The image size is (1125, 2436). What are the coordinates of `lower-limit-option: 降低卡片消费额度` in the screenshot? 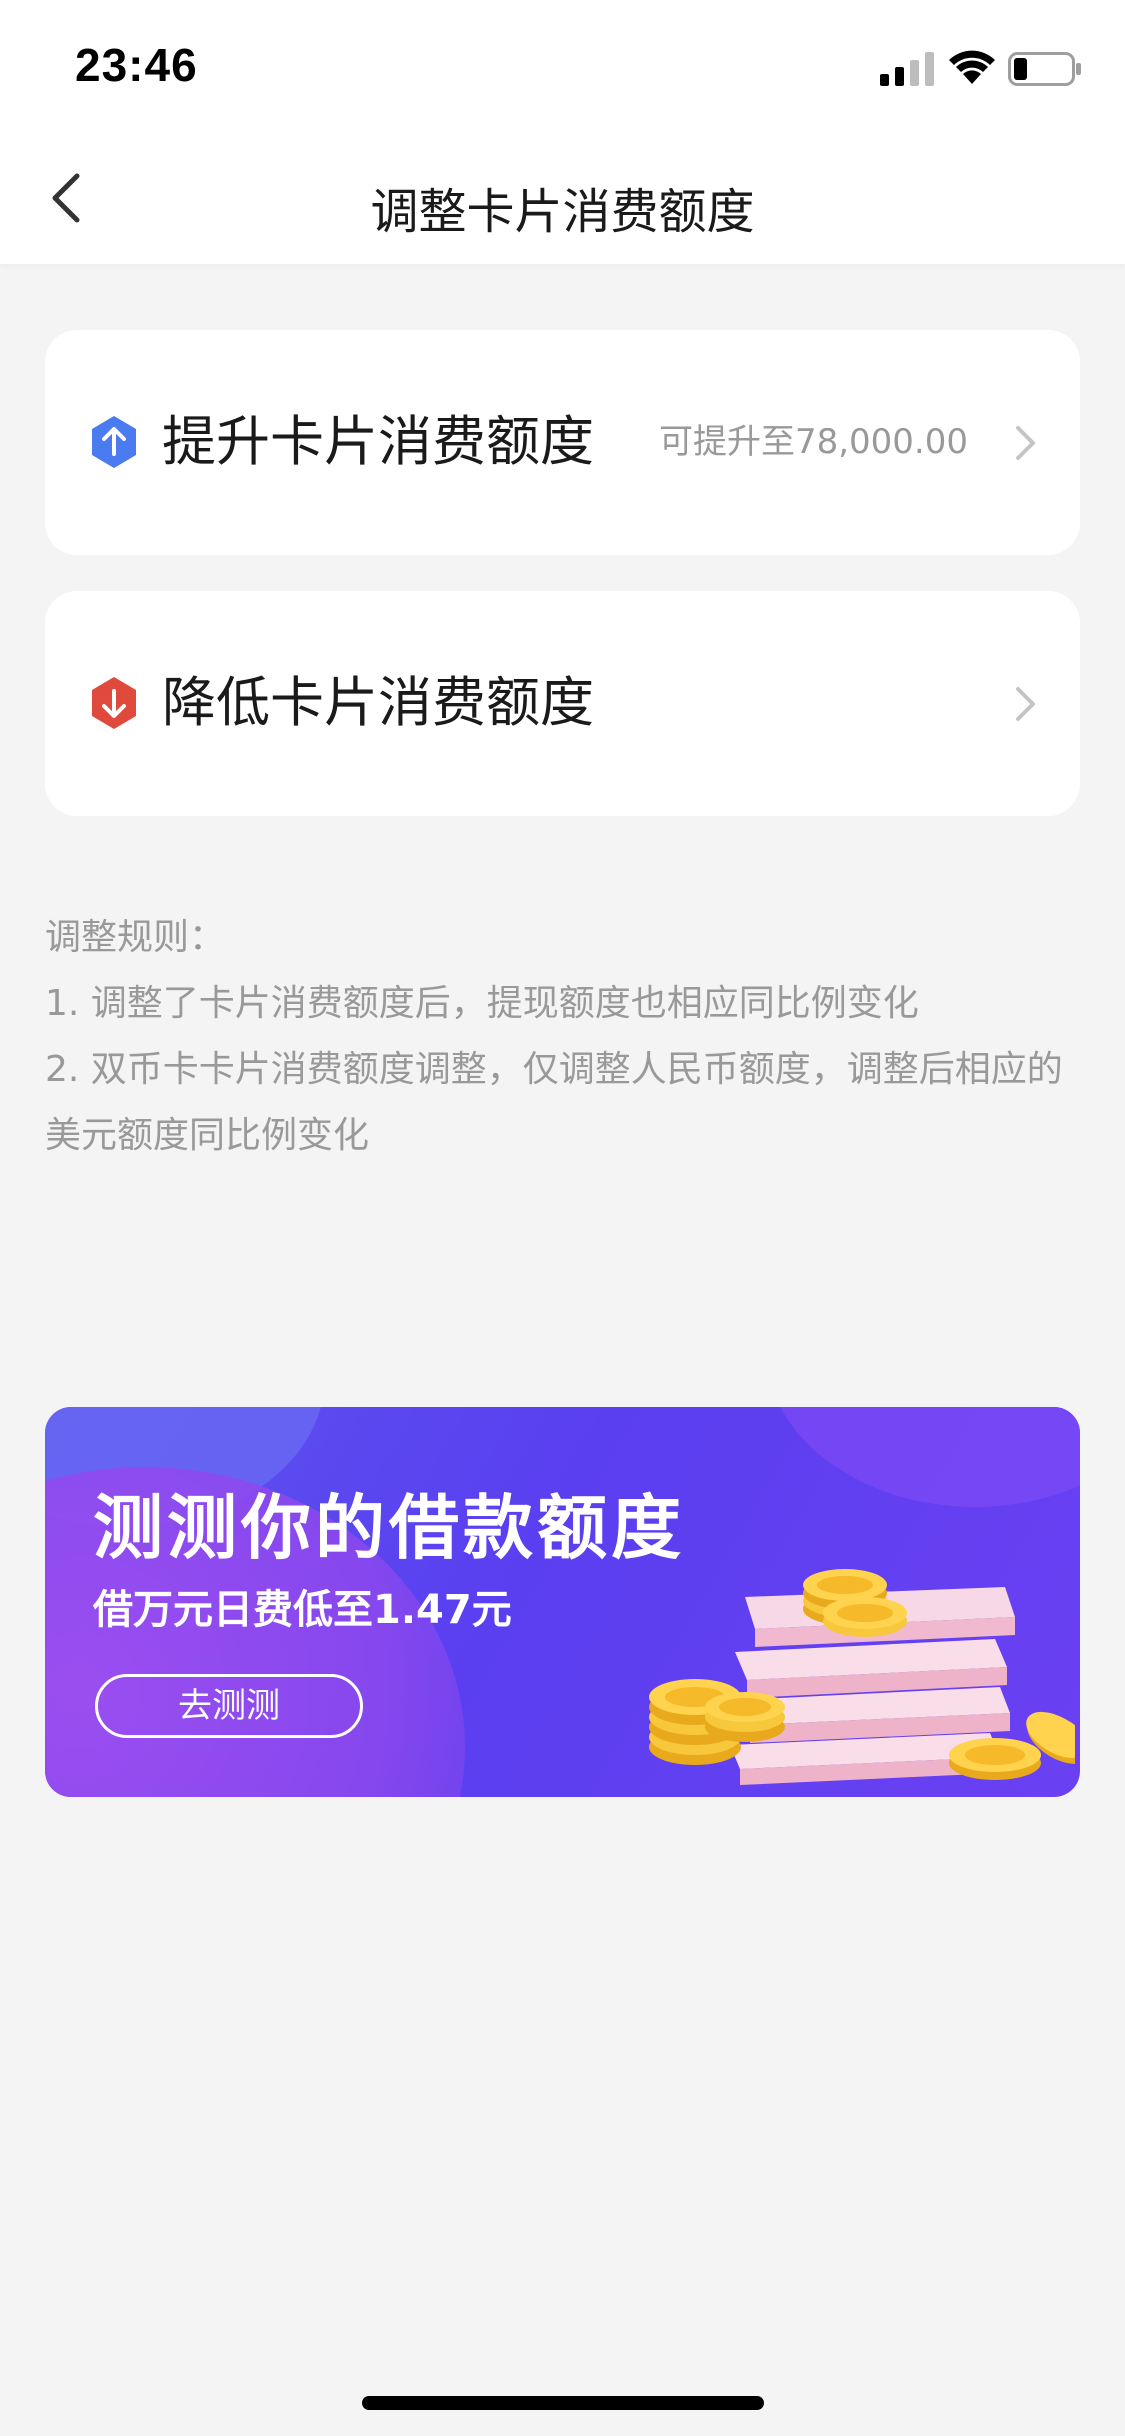 It's located at (562, 703).